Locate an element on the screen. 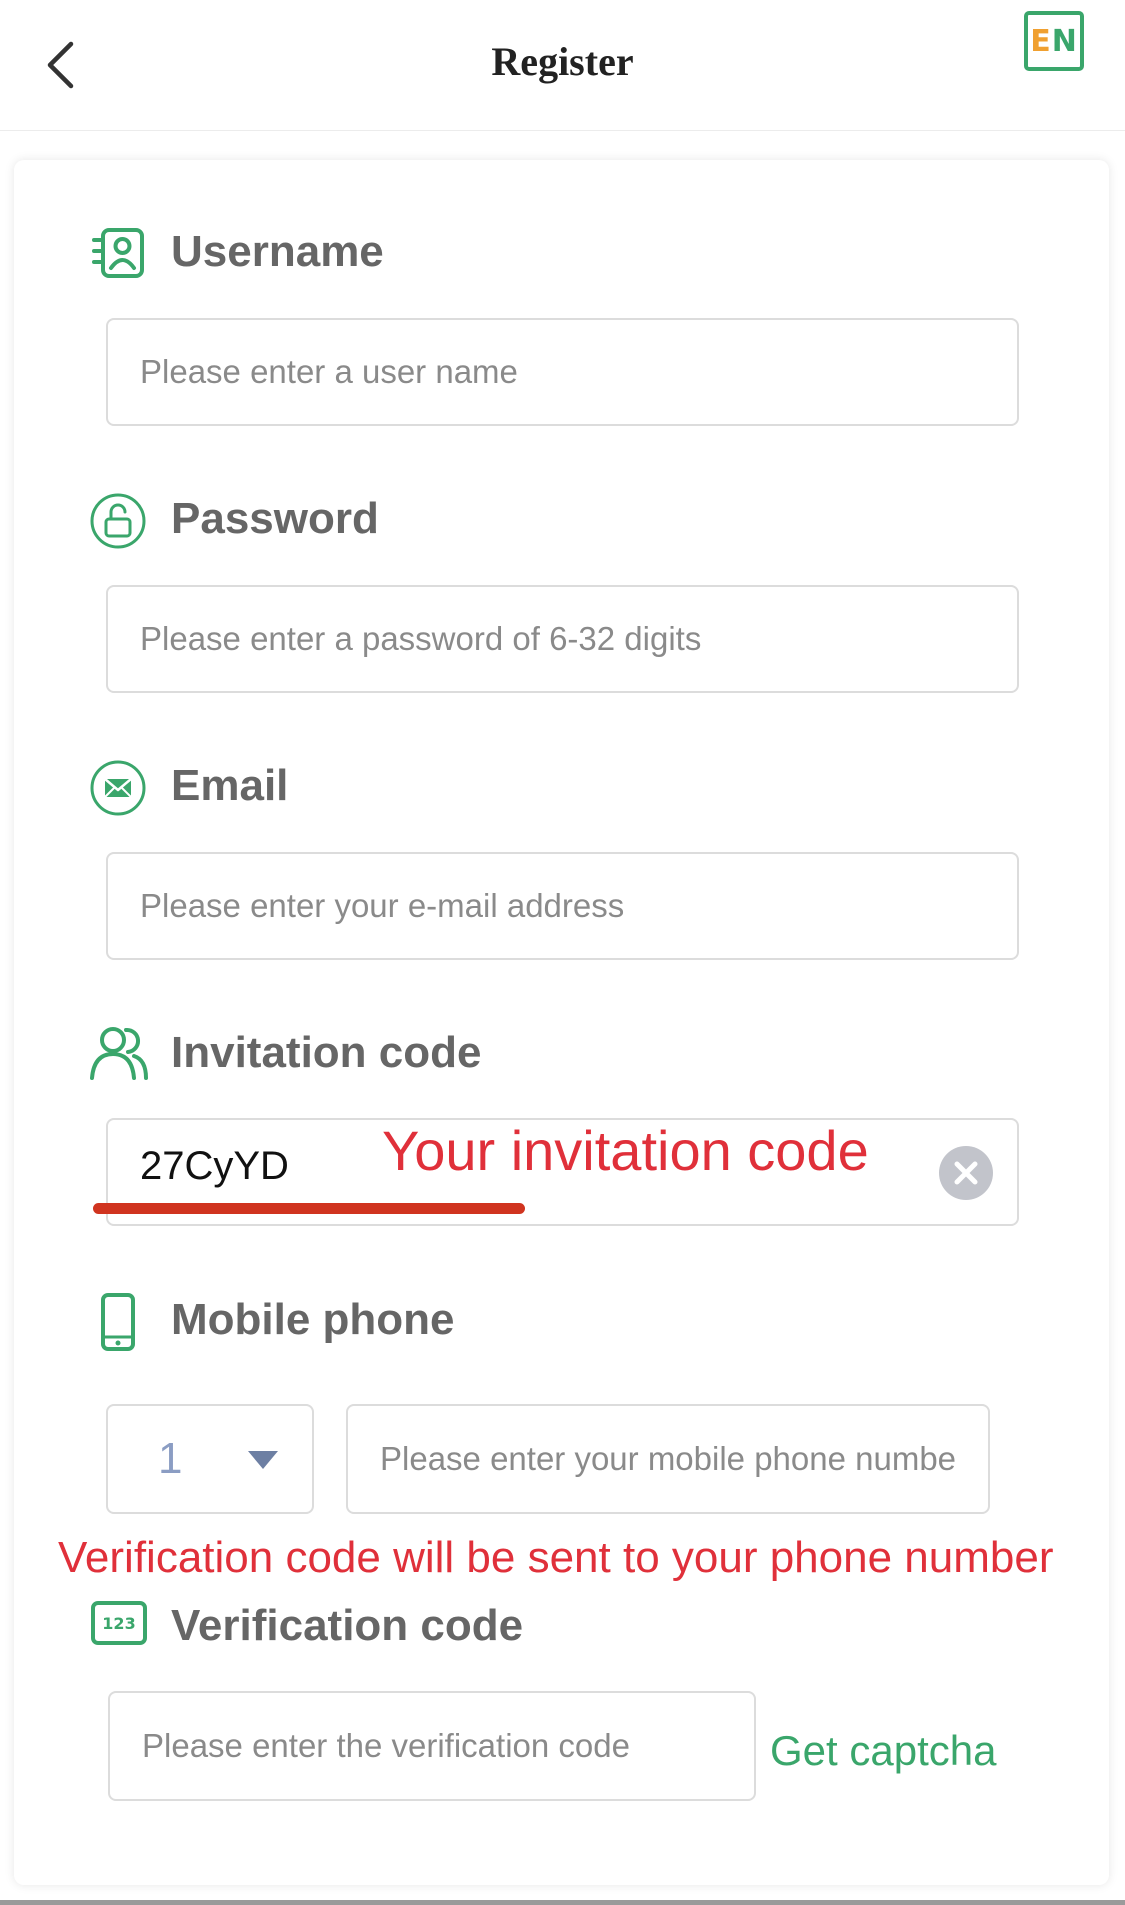  number-123-icon: 123 is located at coordinates (119, 1623).